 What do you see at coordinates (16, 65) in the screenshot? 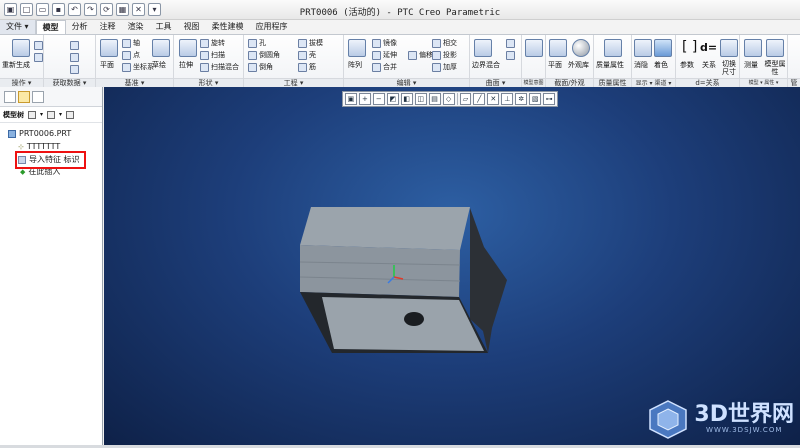
I see `regenerate-label: 重新生成` at bounding box center [16, 65].